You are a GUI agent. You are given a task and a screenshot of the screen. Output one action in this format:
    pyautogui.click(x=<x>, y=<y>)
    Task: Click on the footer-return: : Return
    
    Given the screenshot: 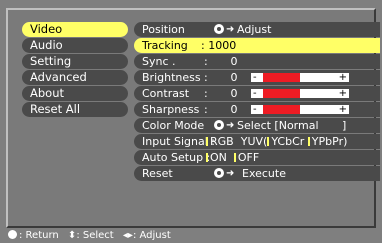 What is the action you would take?
    pyautogui.click(x=39, y=235)
    